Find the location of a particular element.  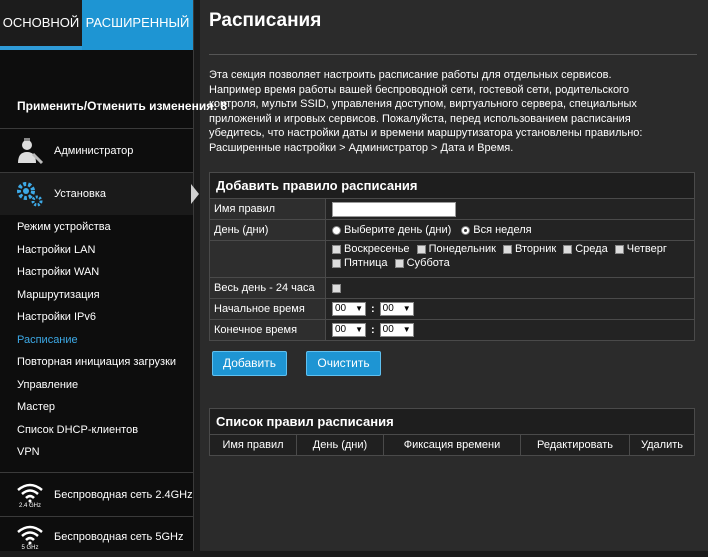

days-label: День (дни) is located at coordinates (268, 230).